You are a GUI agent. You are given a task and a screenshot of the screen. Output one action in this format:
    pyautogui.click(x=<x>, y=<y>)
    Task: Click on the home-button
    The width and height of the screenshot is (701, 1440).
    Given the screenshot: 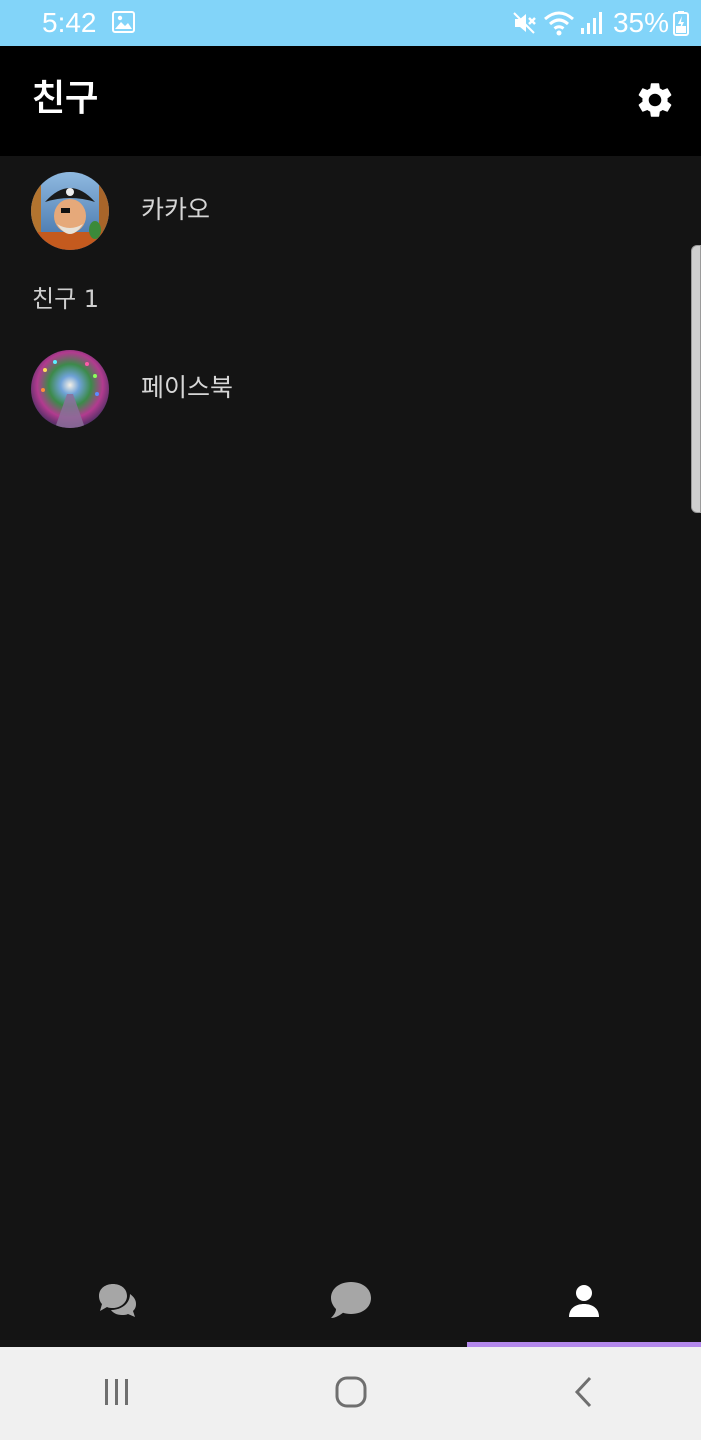 What is the action you would take?
    pyautogui.click(x=351, y=1393)
    